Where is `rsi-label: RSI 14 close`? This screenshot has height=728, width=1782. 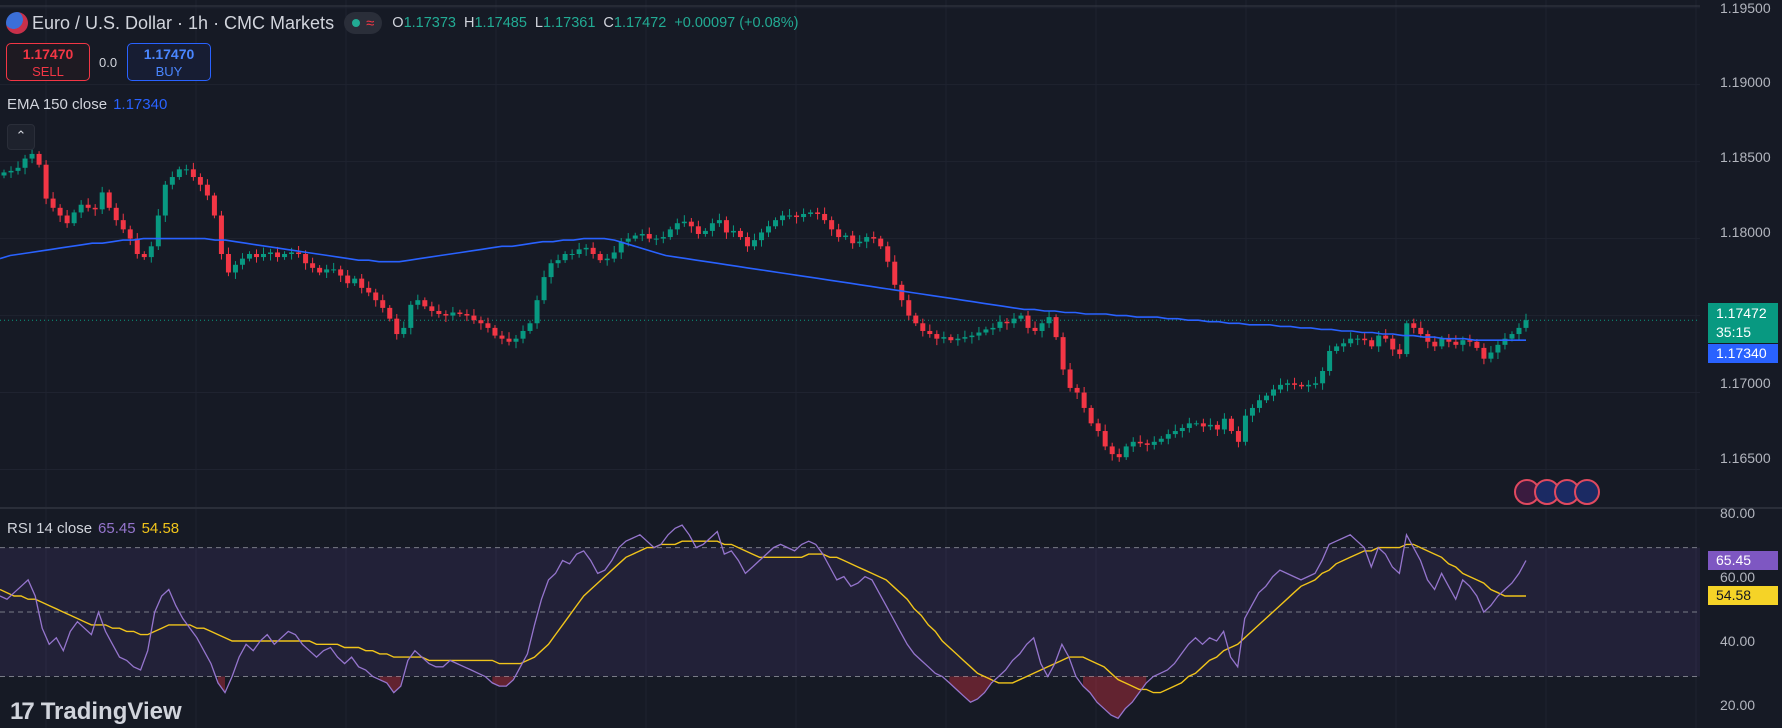 rsi-label: RSI 14 close is located at coordinates (50, 528).